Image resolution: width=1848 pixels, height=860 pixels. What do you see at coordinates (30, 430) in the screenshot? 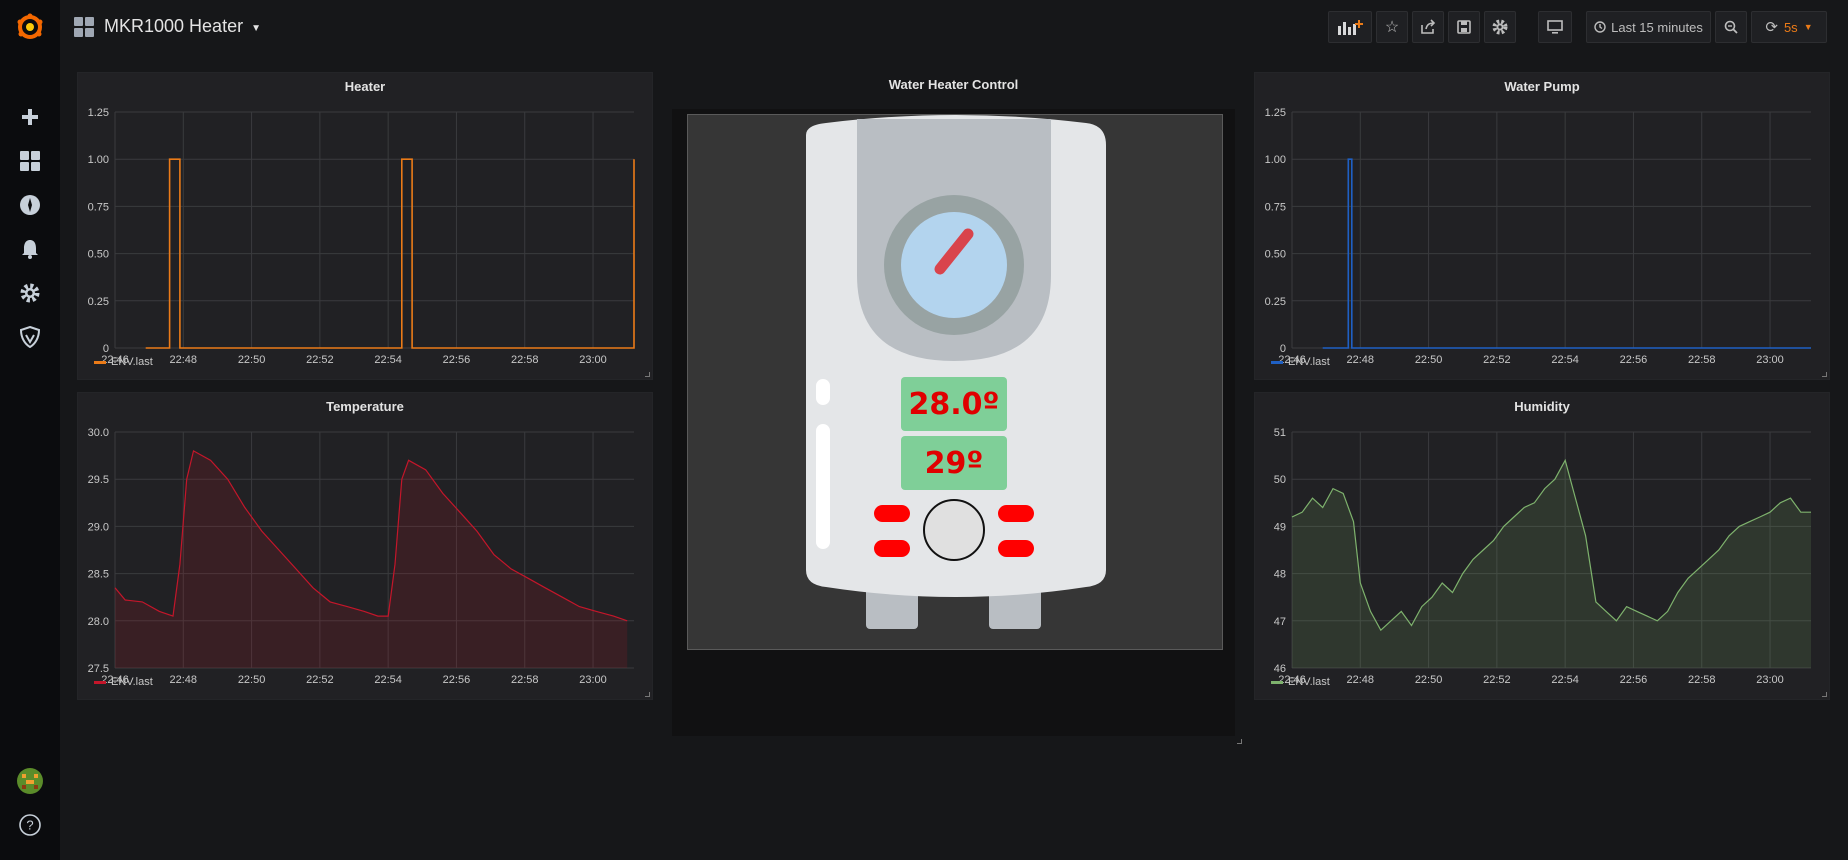
I see `side-menu: ?` at bounding box center [30, 430].